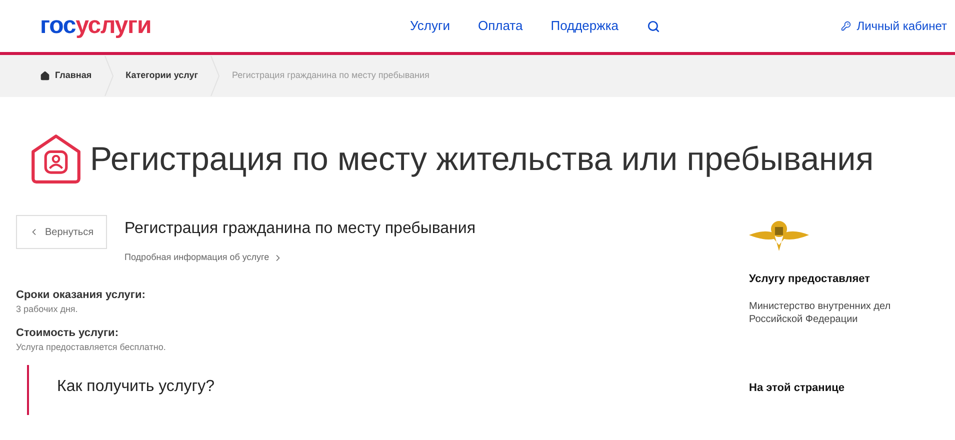  Describe the element at coordinates (91, 347) in the screenshot. I see `fact-value: Услуга предоставляется бесплатно.` at that location.